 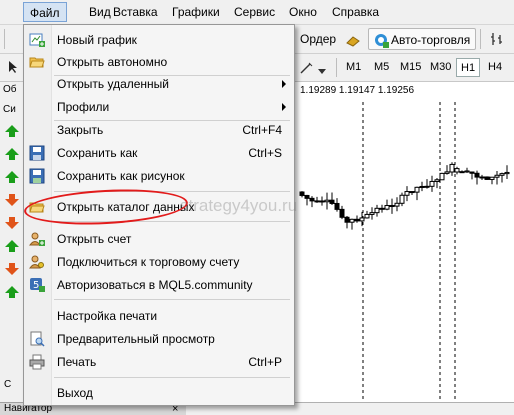 What do you see at coordinates (254, 12) in the screenshot?
I see `menu-tools: Сервис` at bounding box center [254, 12].